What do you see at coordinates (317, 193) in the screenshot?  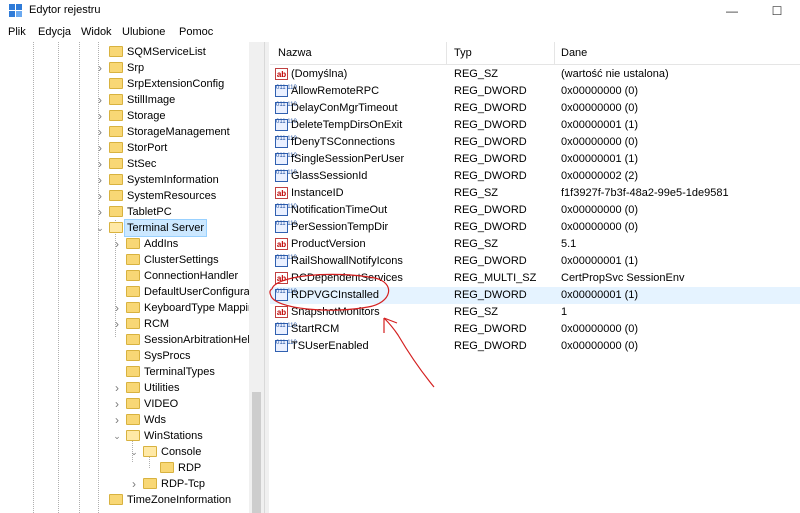 I see `value-name: InstanceID` at bounding box center [317, 193].